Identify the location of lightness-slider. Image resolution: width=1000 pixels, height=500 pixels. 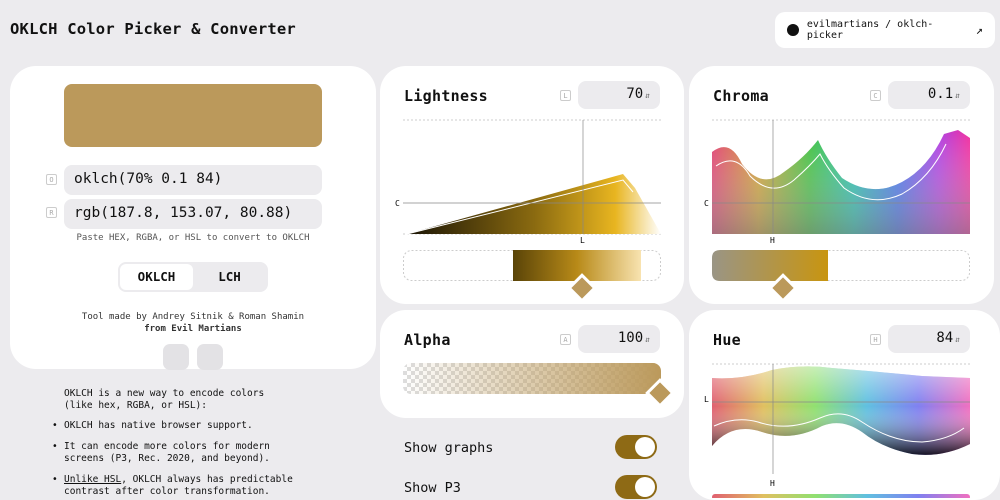
(532, 275).